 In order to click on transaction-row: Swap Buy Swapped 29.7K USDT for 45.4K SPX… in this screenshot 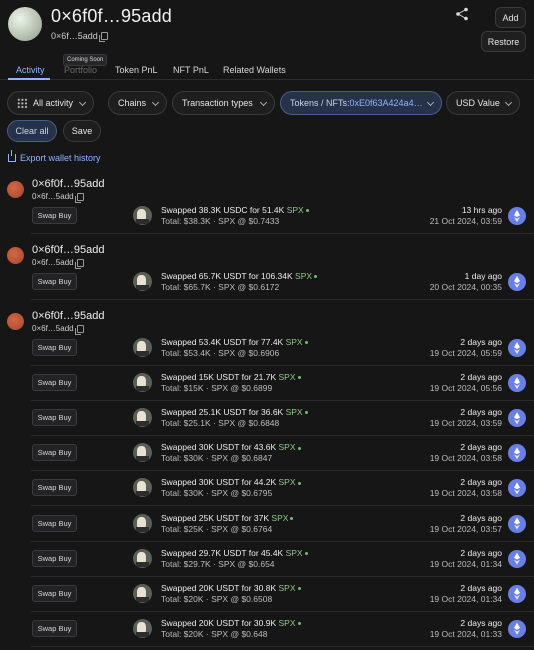, I will do `click(267, 559)`.